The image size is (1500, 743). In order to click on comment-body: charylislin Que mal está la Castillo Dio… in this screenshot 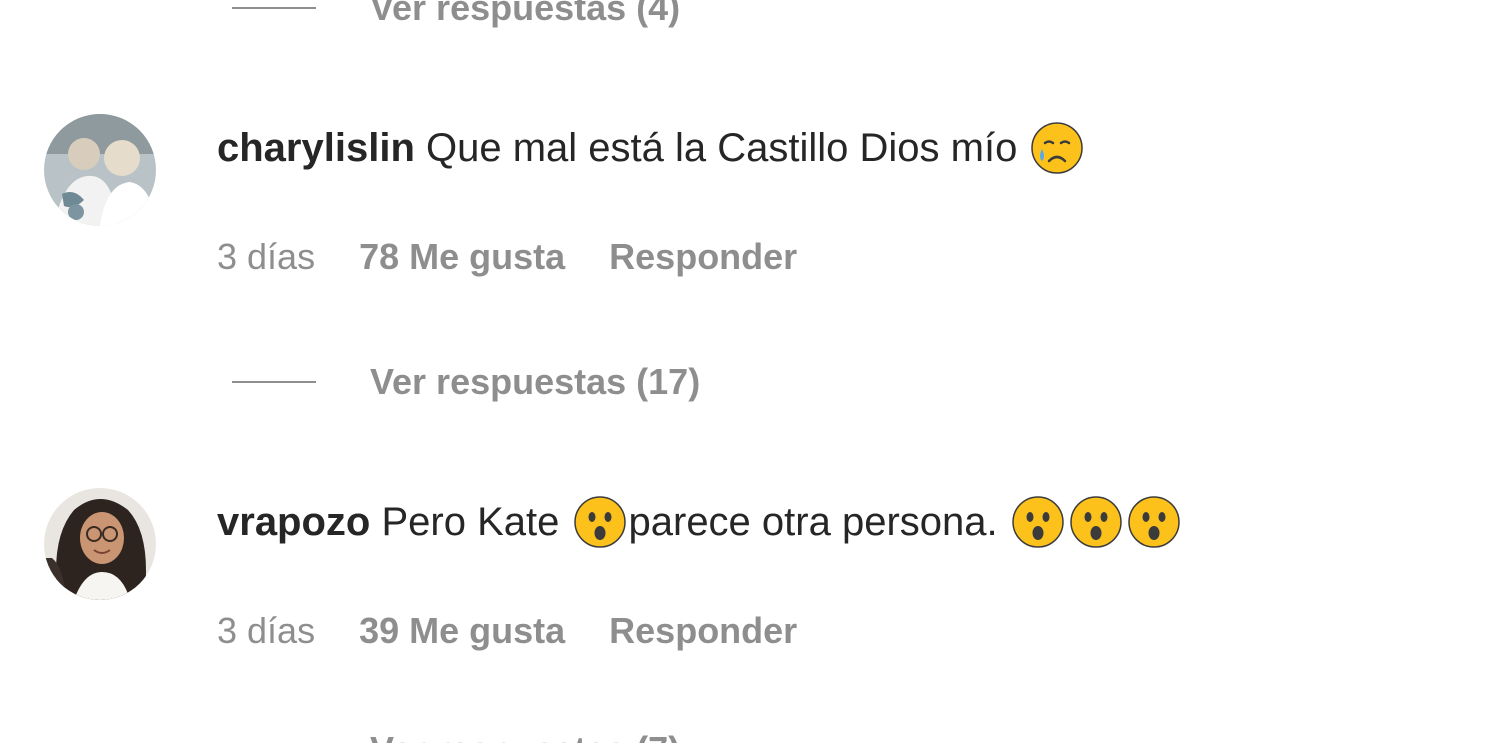, I will do `click(651, 148)`.